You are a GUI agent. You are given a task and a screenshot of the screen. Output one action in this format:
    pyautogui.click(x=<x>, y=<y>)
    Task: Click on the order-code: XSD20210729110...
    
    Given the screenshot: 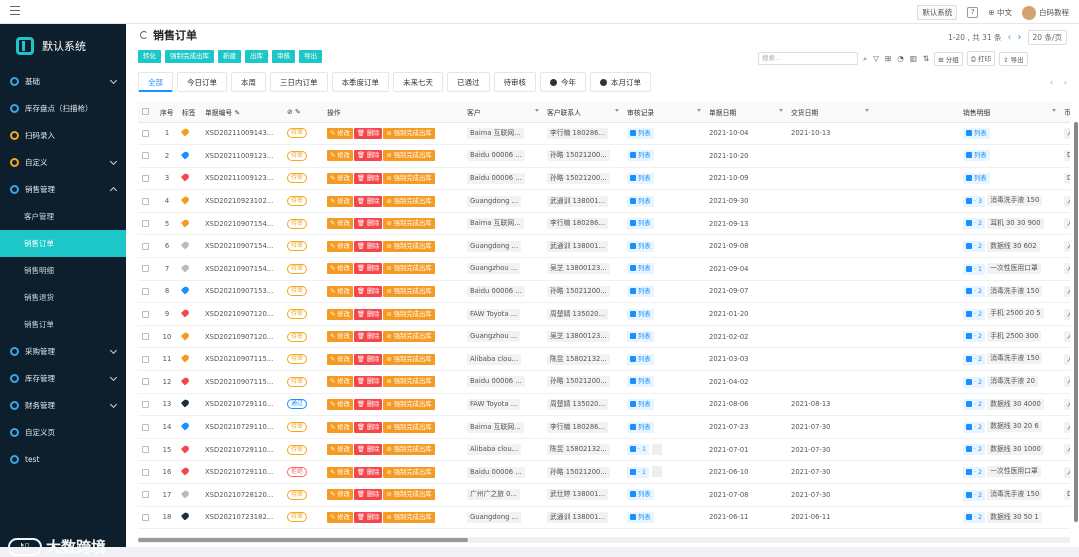 What is the action you would take?
    pyautogui.click(x=242, y=427)
    